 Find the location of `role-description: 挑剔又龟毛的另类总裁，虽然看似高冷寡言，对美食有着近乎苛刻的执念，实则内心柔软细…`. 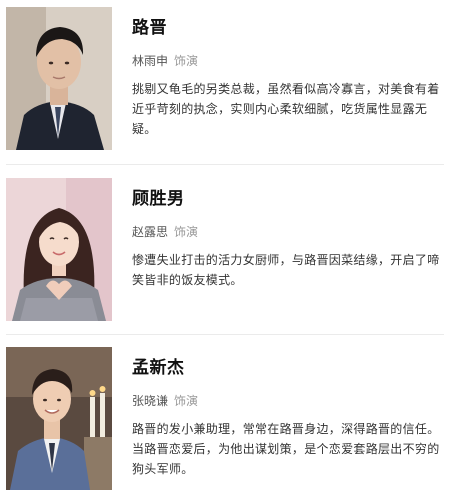

role-description: 挑剔又龟毛的另类总裁，虽然看似高冷寡言，对美食有着近乎苛刻的执念，实则内心柔软细… is located at coordinates (286, 109).